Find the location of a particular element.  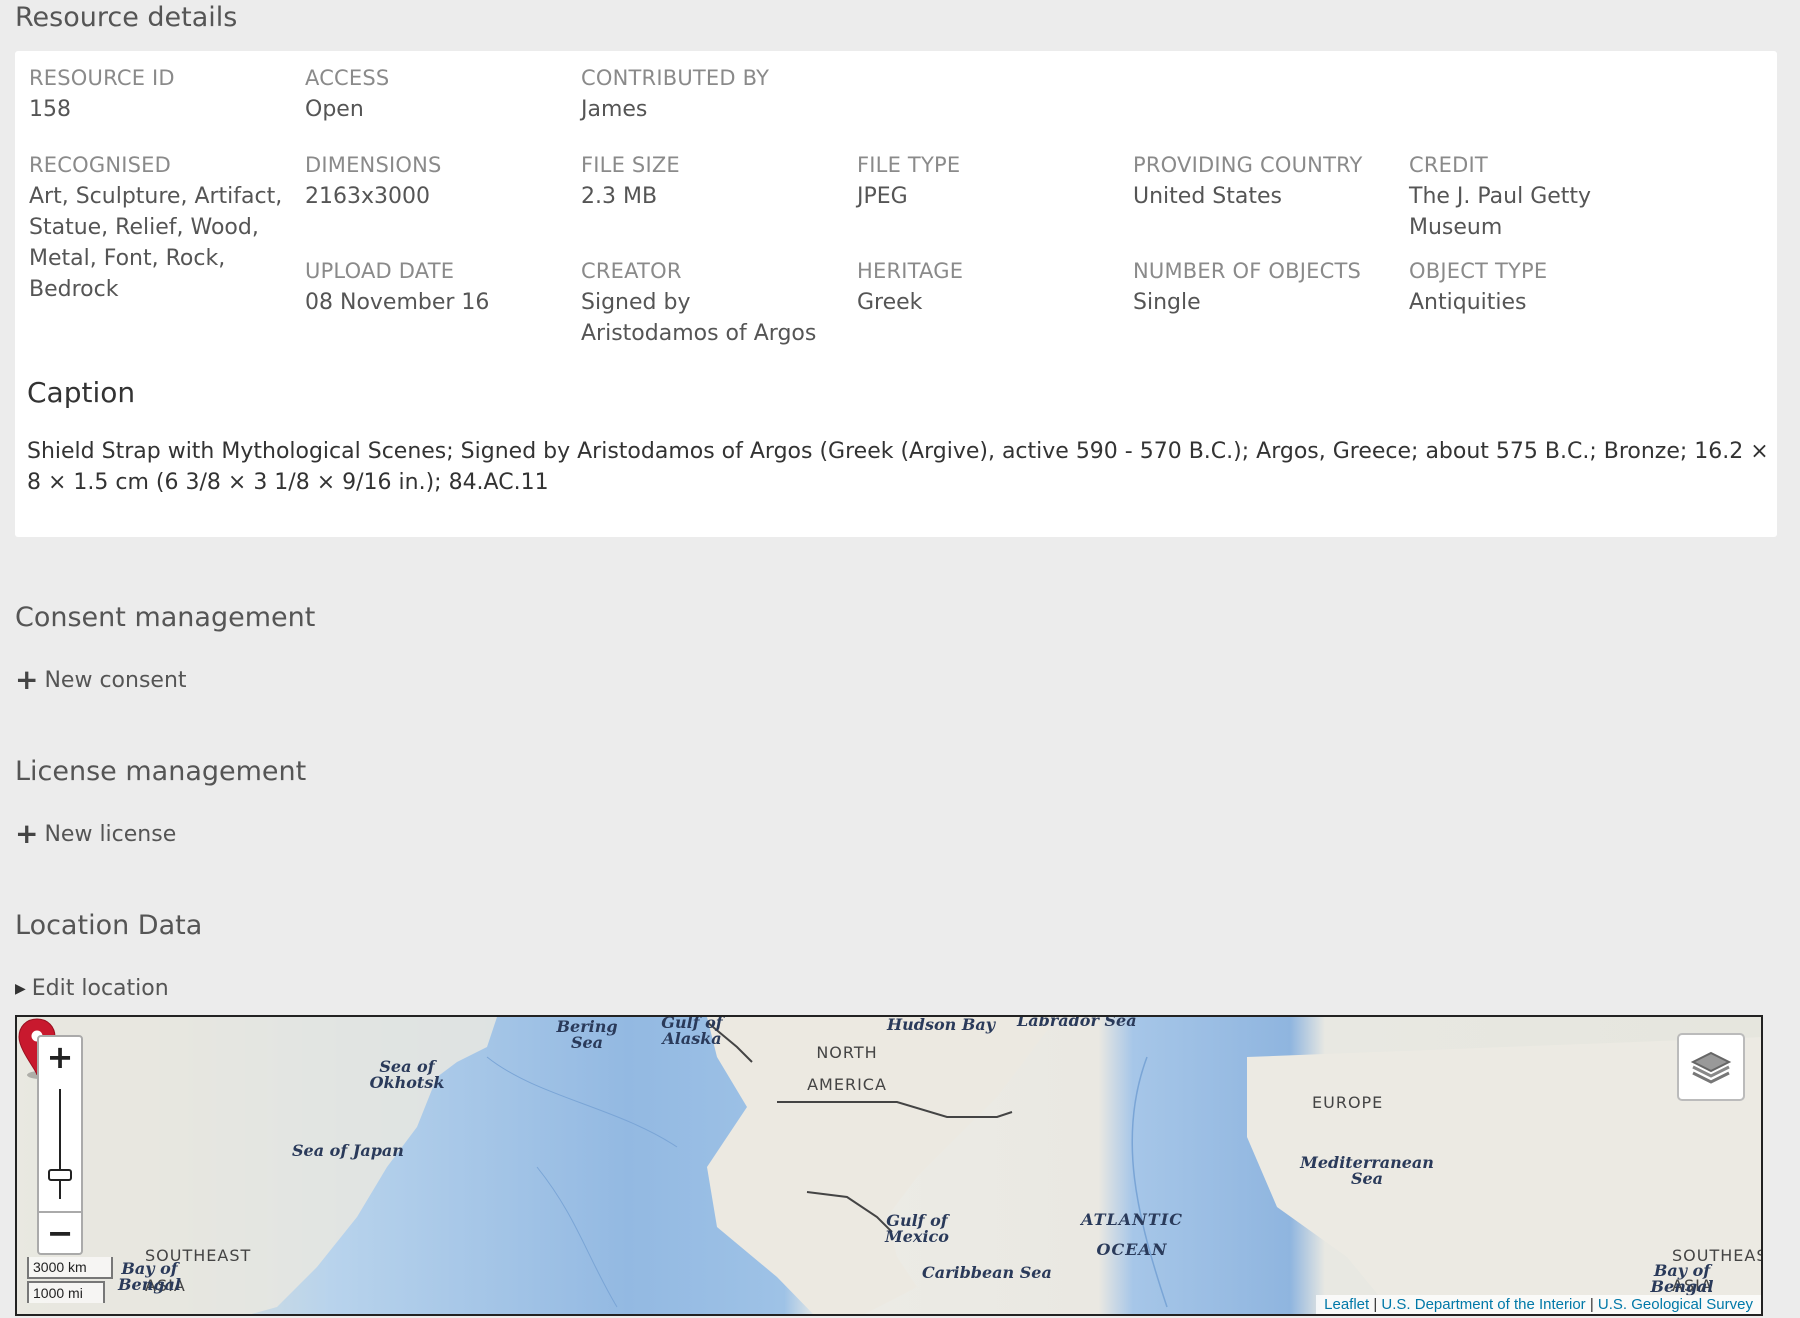

field-value: Signed by Aristodamos of Argos is located at coordinates (699, 318).